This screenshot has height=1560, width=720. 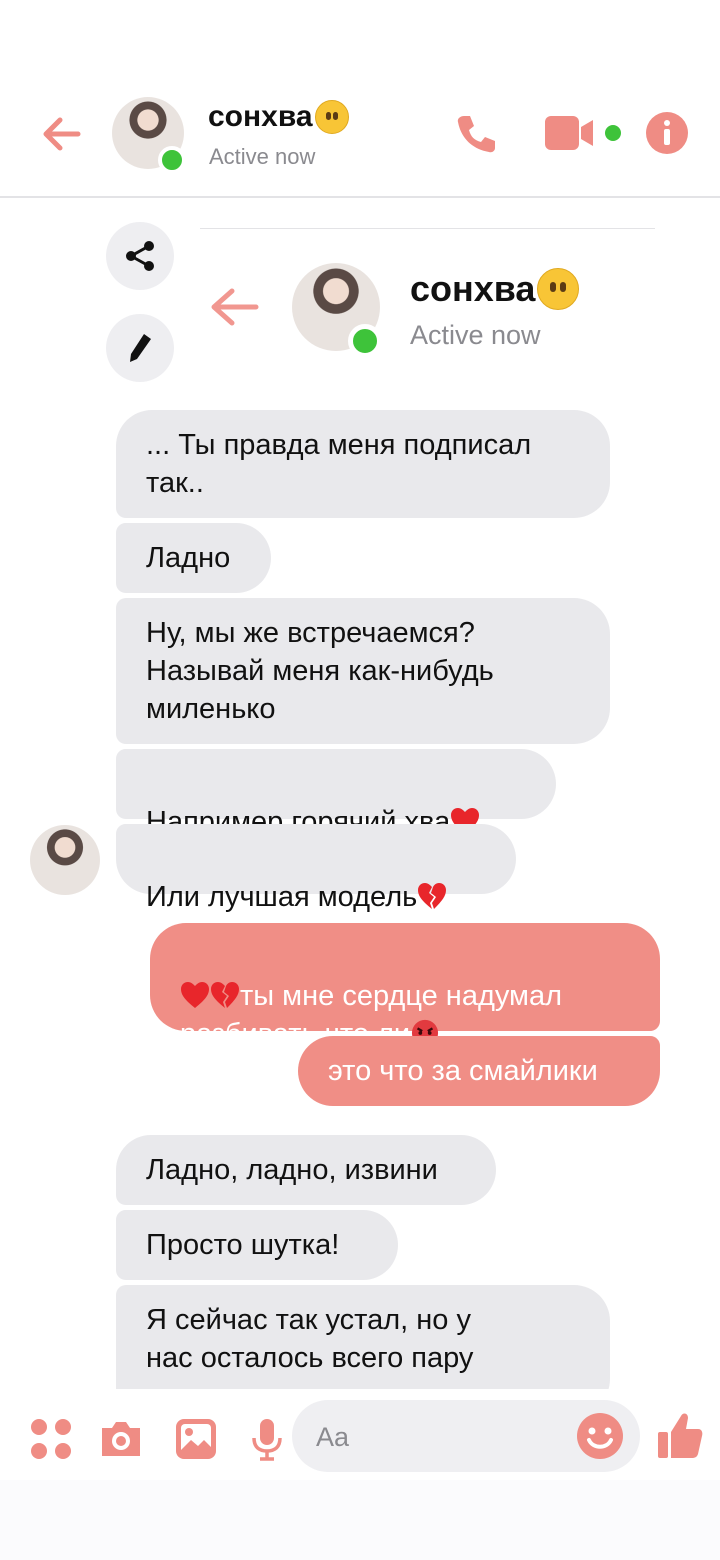 I want to click on neutral-face-emoji-icon, so click(x=331, y=117).